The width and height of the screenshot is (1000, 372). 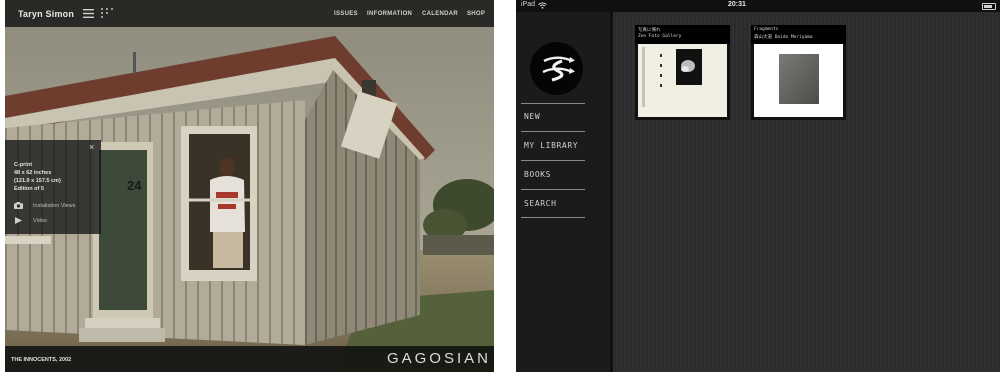 I want to click on size-inches-label: 48 x 62 inches, so click(x=33, y=173).